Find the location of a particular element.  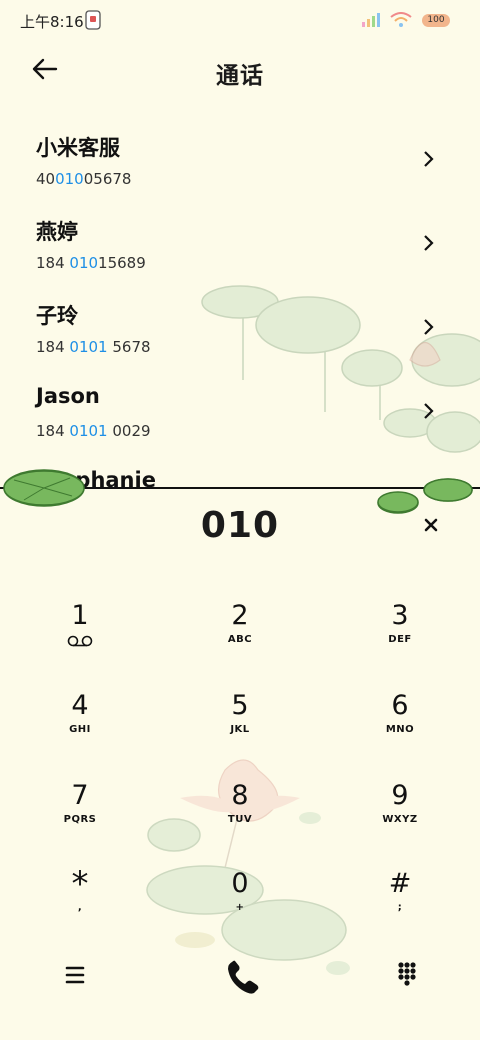

page-title: 通话 is located at coordinates (240, 76).